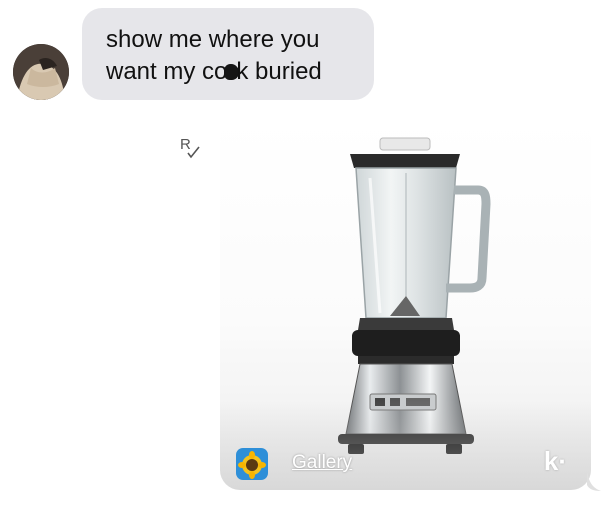  I want to click on message-line-2-end: k buried, so click(279, 71).